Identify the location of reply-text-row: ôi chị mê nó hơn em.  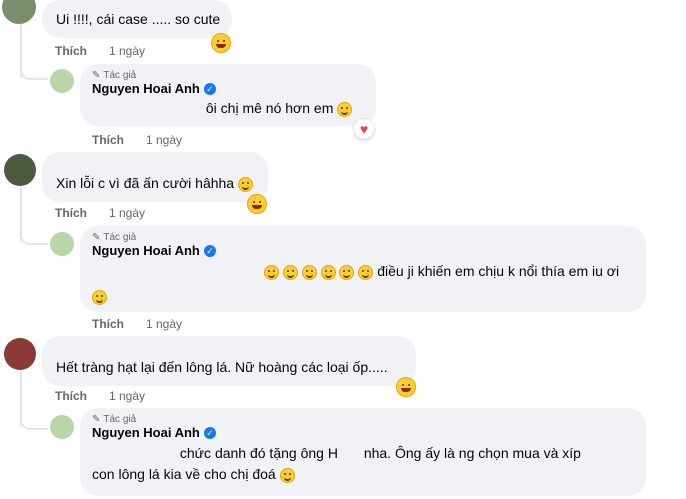
(228, 108).